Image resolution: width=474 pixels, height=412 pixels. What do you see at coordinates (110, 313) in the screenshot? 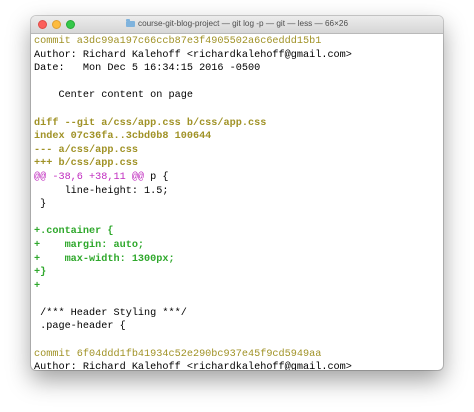
I see `context-line: /*** Header Styling ***/` at bounding box center [110, 313].